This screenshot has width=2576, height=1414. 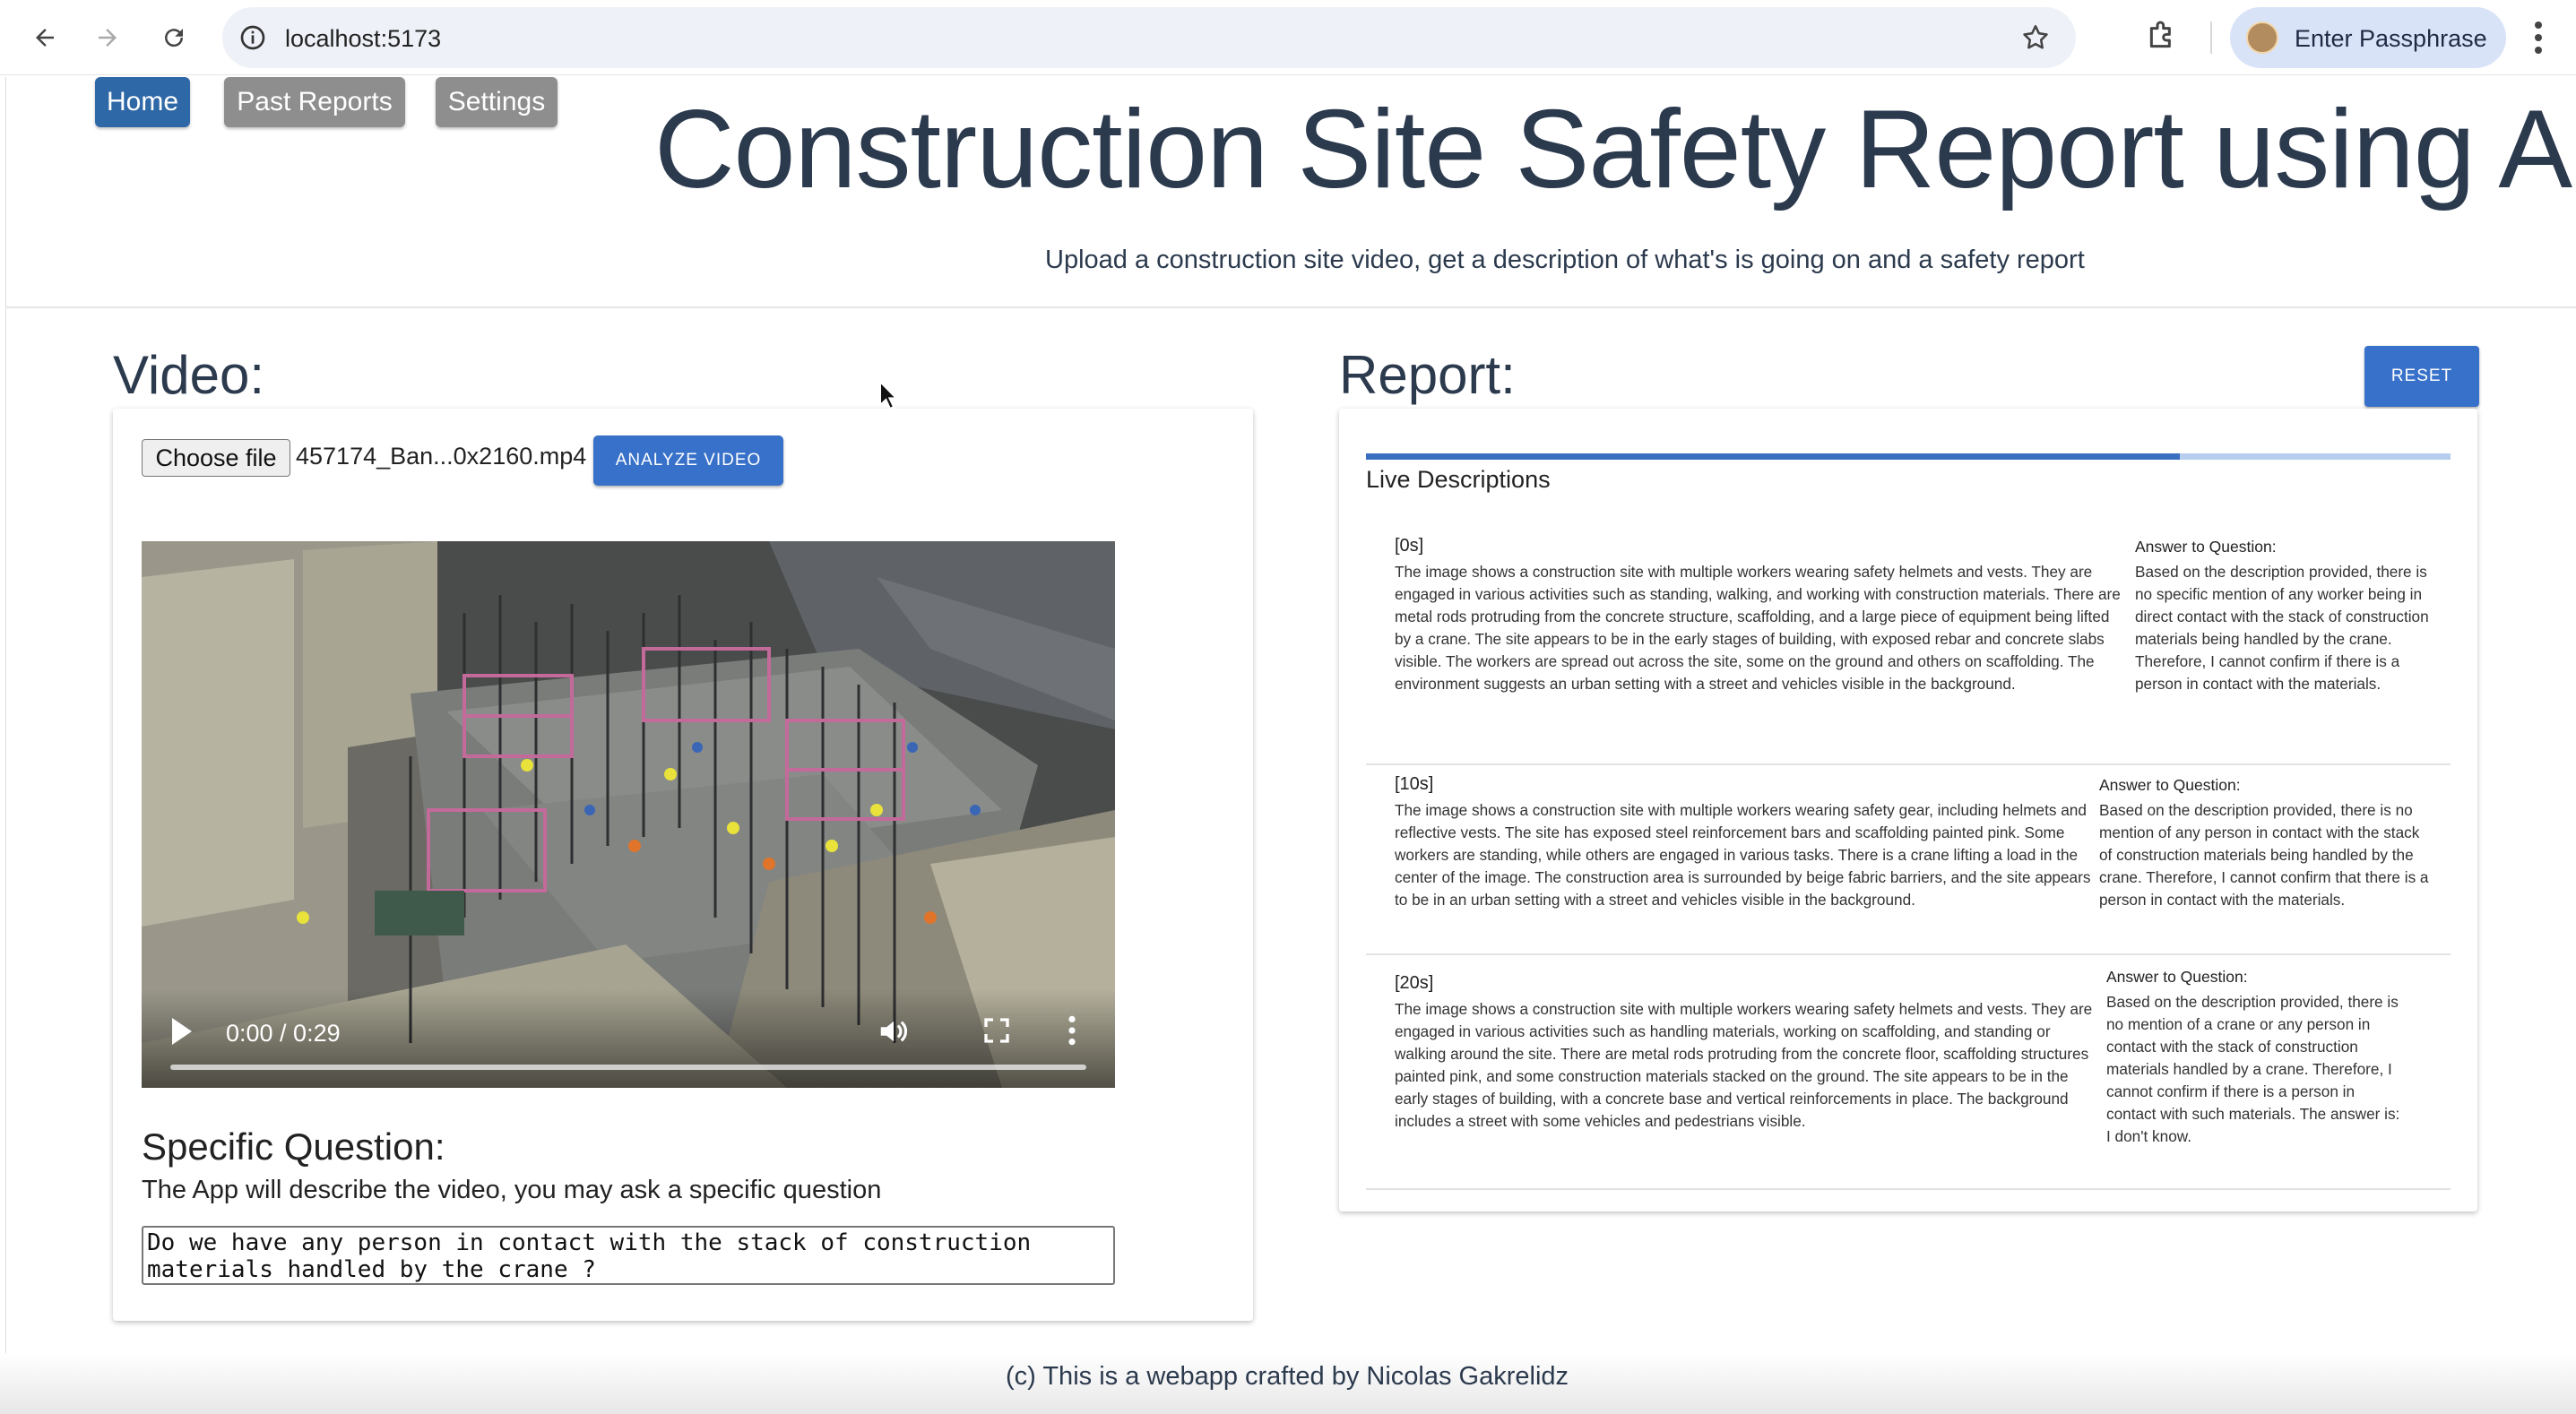 What do you see at coordinates (2211, 38) in the screenshot?
I see `toolbar-separator` at bounding box center [2211, 38].